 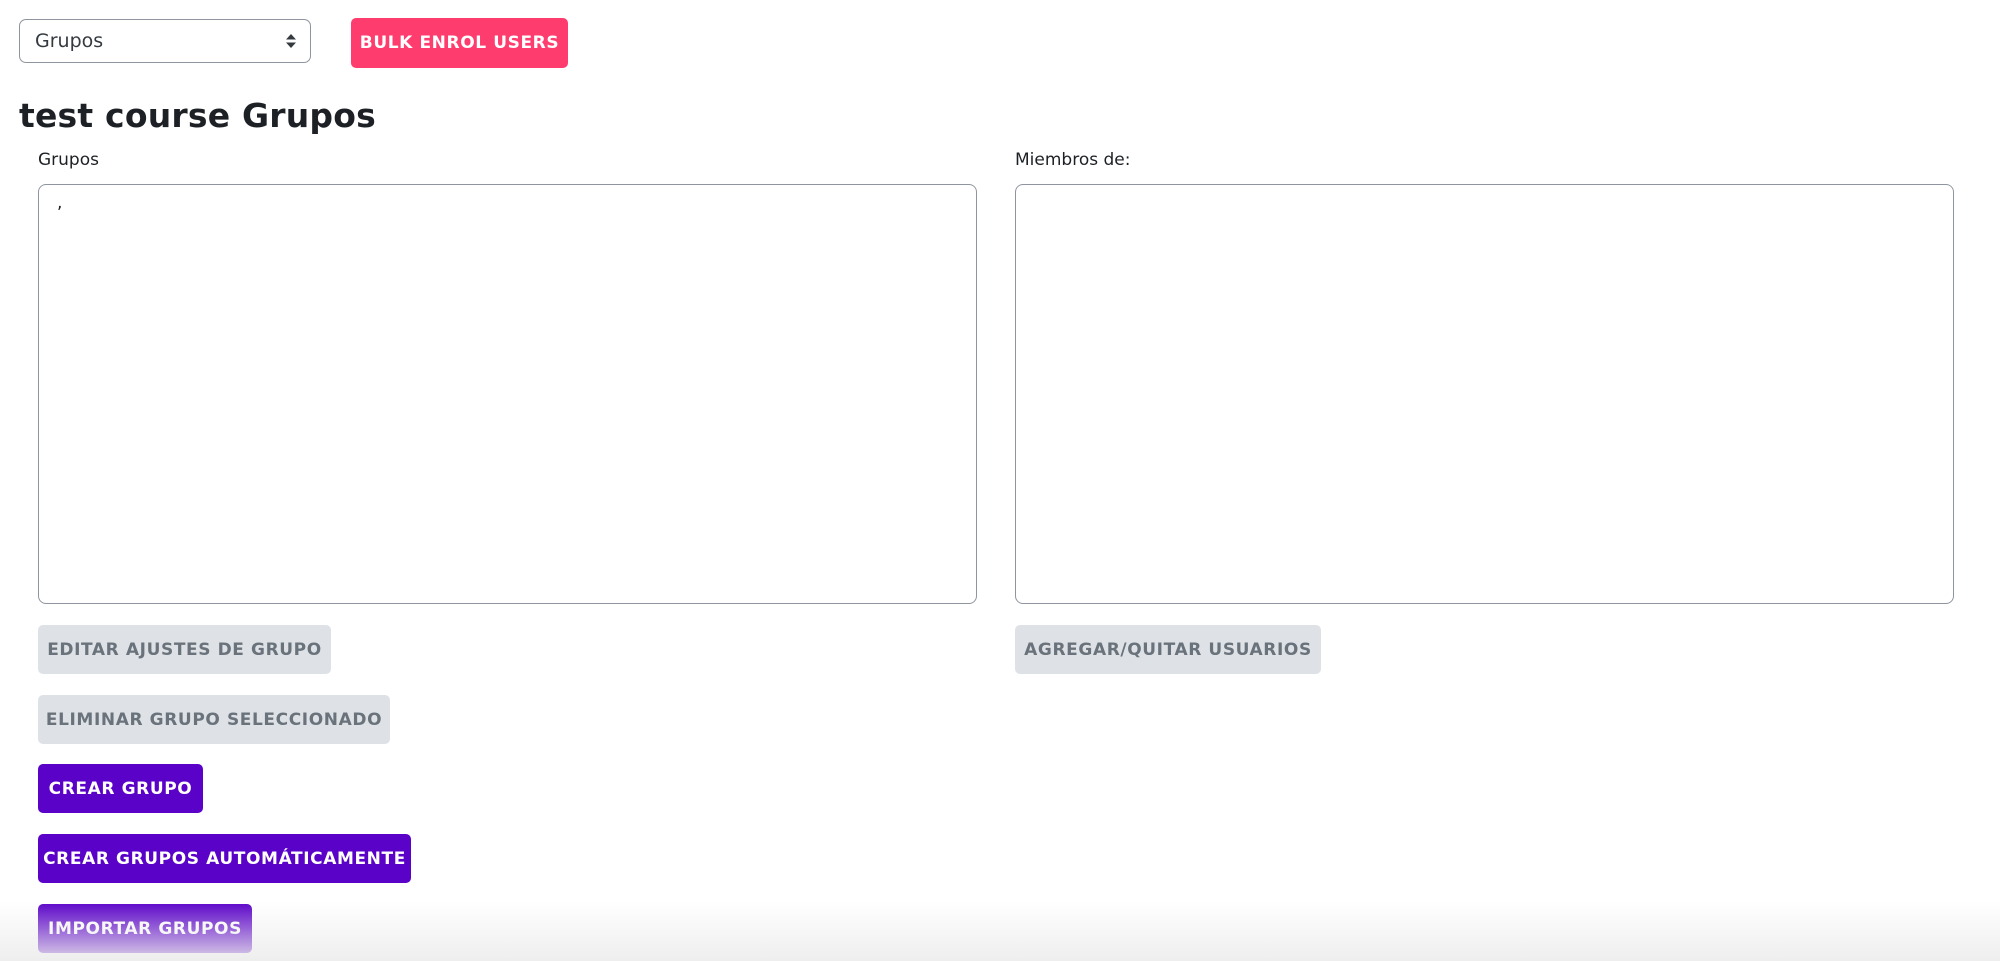 What do you see at coordinates (1000, 931) in the screenshot?
I see `bottom-fade` at bounding box center [1000, 931].